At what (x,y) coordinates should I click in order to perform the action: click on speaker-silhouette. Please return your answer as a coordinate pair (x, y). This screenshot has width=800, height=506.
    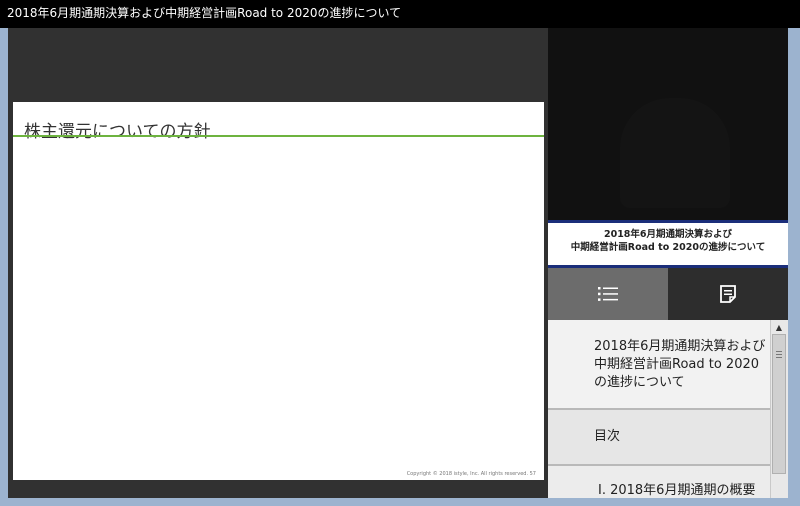
    Looking at the image, I should click on (675, 153).